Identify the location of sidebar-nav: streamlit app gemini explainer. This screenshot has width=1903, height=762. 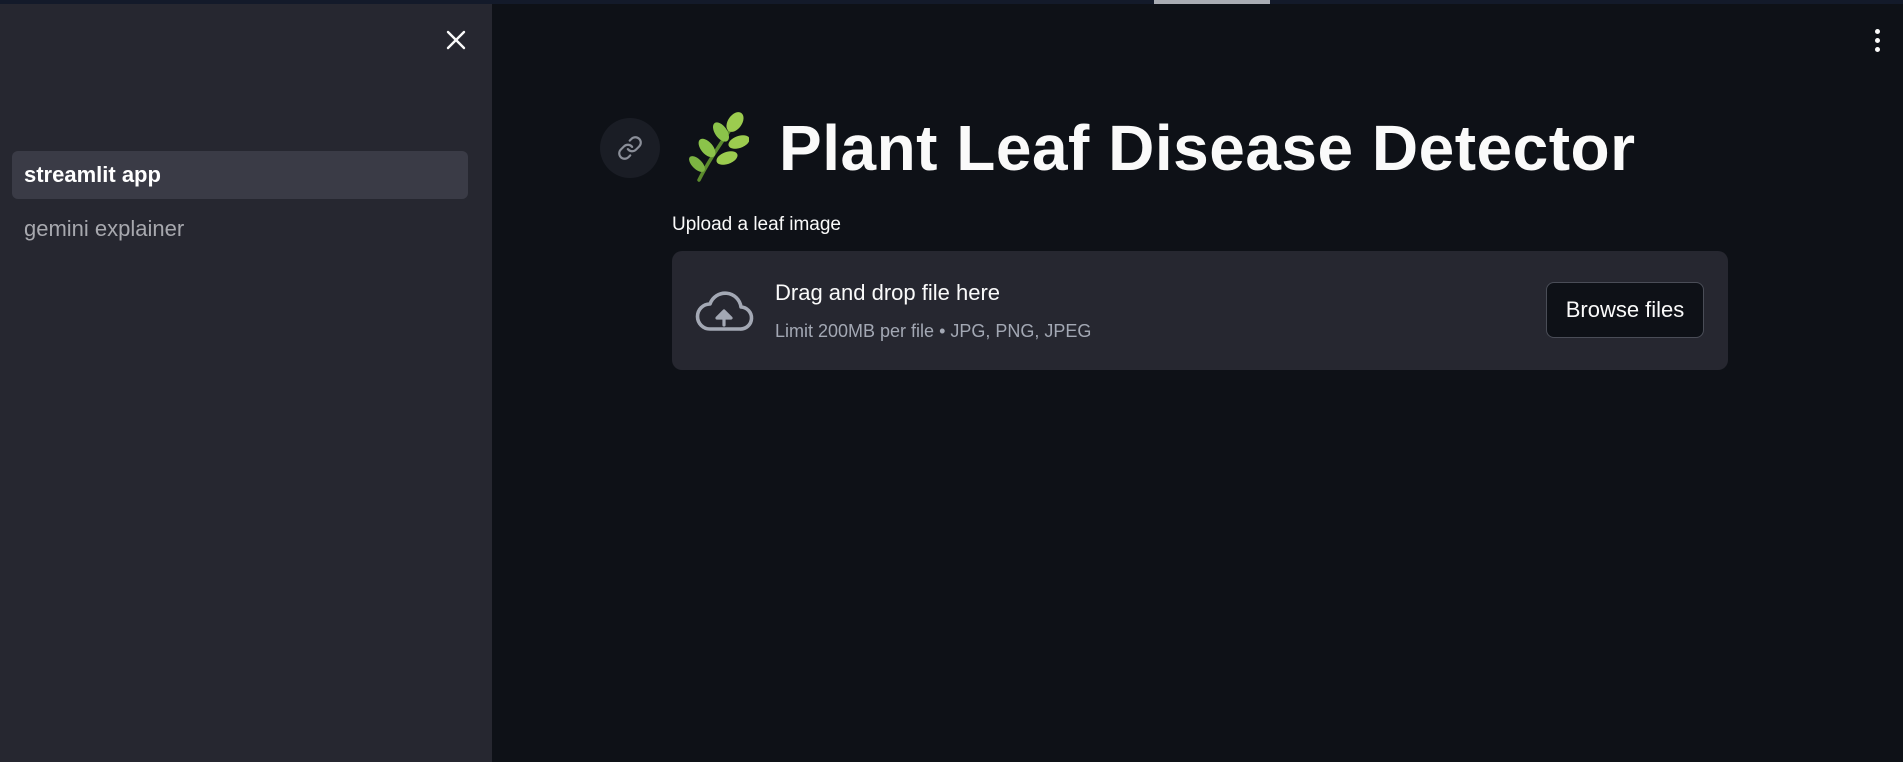
(240, 205).